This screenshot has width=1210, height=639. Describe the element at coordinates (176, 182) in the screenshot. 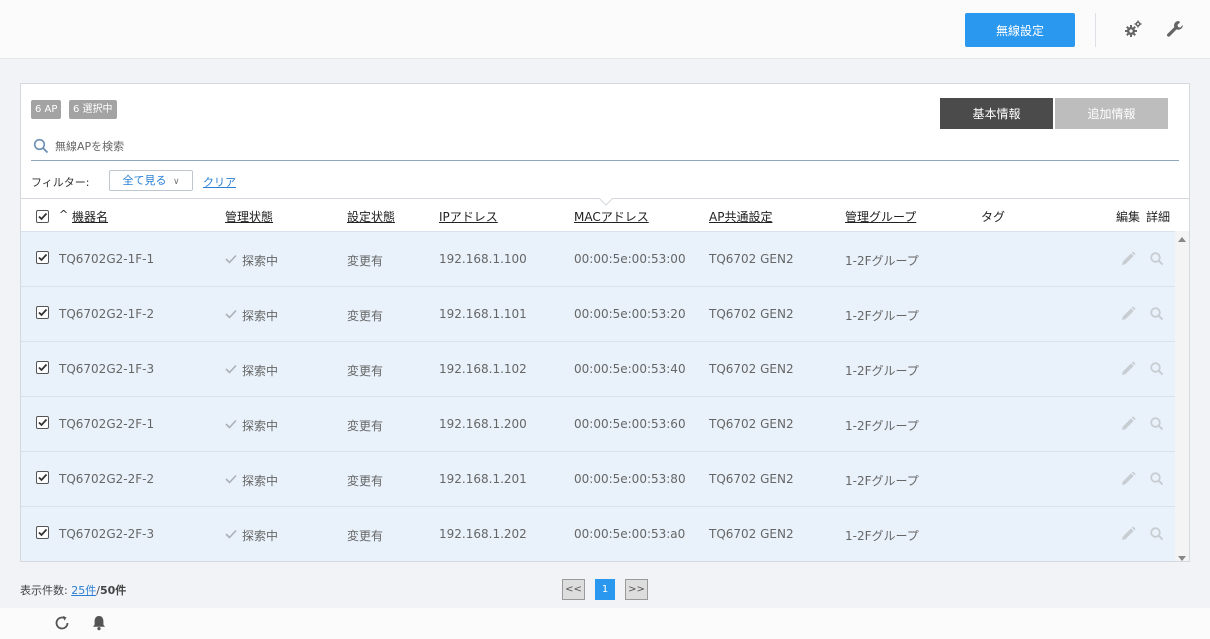

I see `chevron-down-icon: ∨` at that location.